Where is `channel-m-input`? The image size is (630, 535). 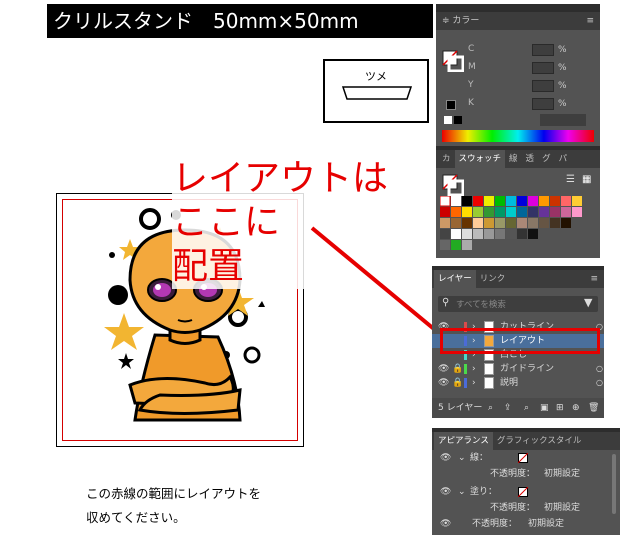
channel-m-input is located at coordinates (543, 68).